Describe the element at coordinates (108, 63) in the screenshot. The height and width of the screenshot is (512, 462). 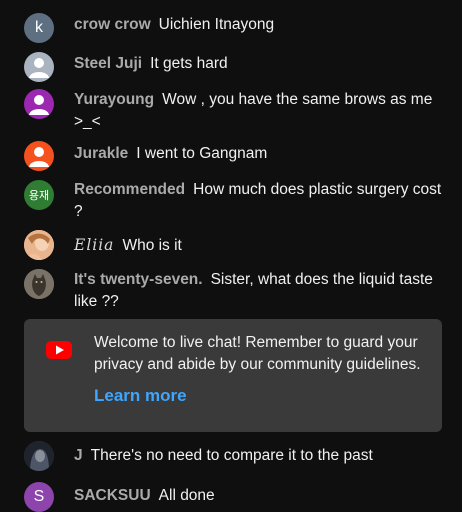
I see `message-author: Steel Juji` at that location.